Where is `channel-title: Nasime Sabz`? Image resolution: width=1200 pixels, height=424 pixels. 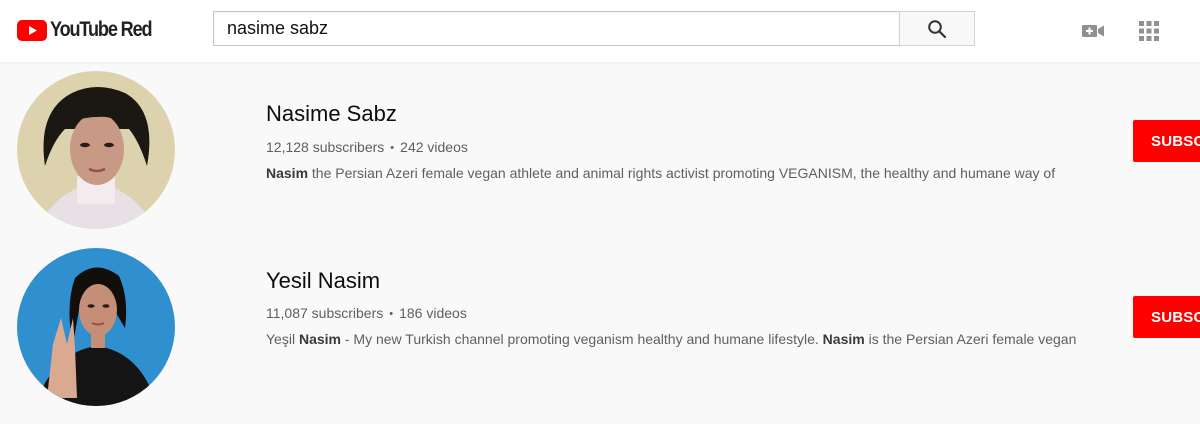 channel-title: Nasime Sabz is located at coordinates (331, 114).